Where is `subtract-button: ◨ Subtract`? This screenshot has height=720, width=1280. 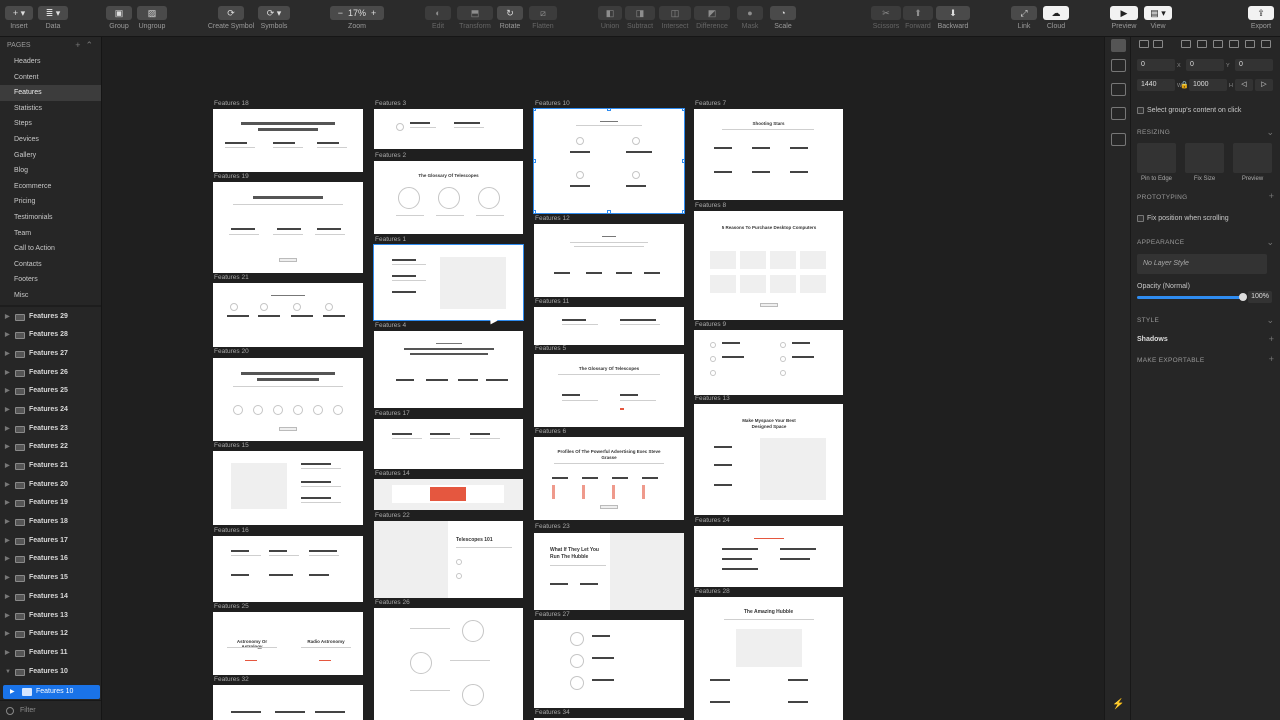 subtract-button: ◨ Subtract is located at coordinates (640, 20).